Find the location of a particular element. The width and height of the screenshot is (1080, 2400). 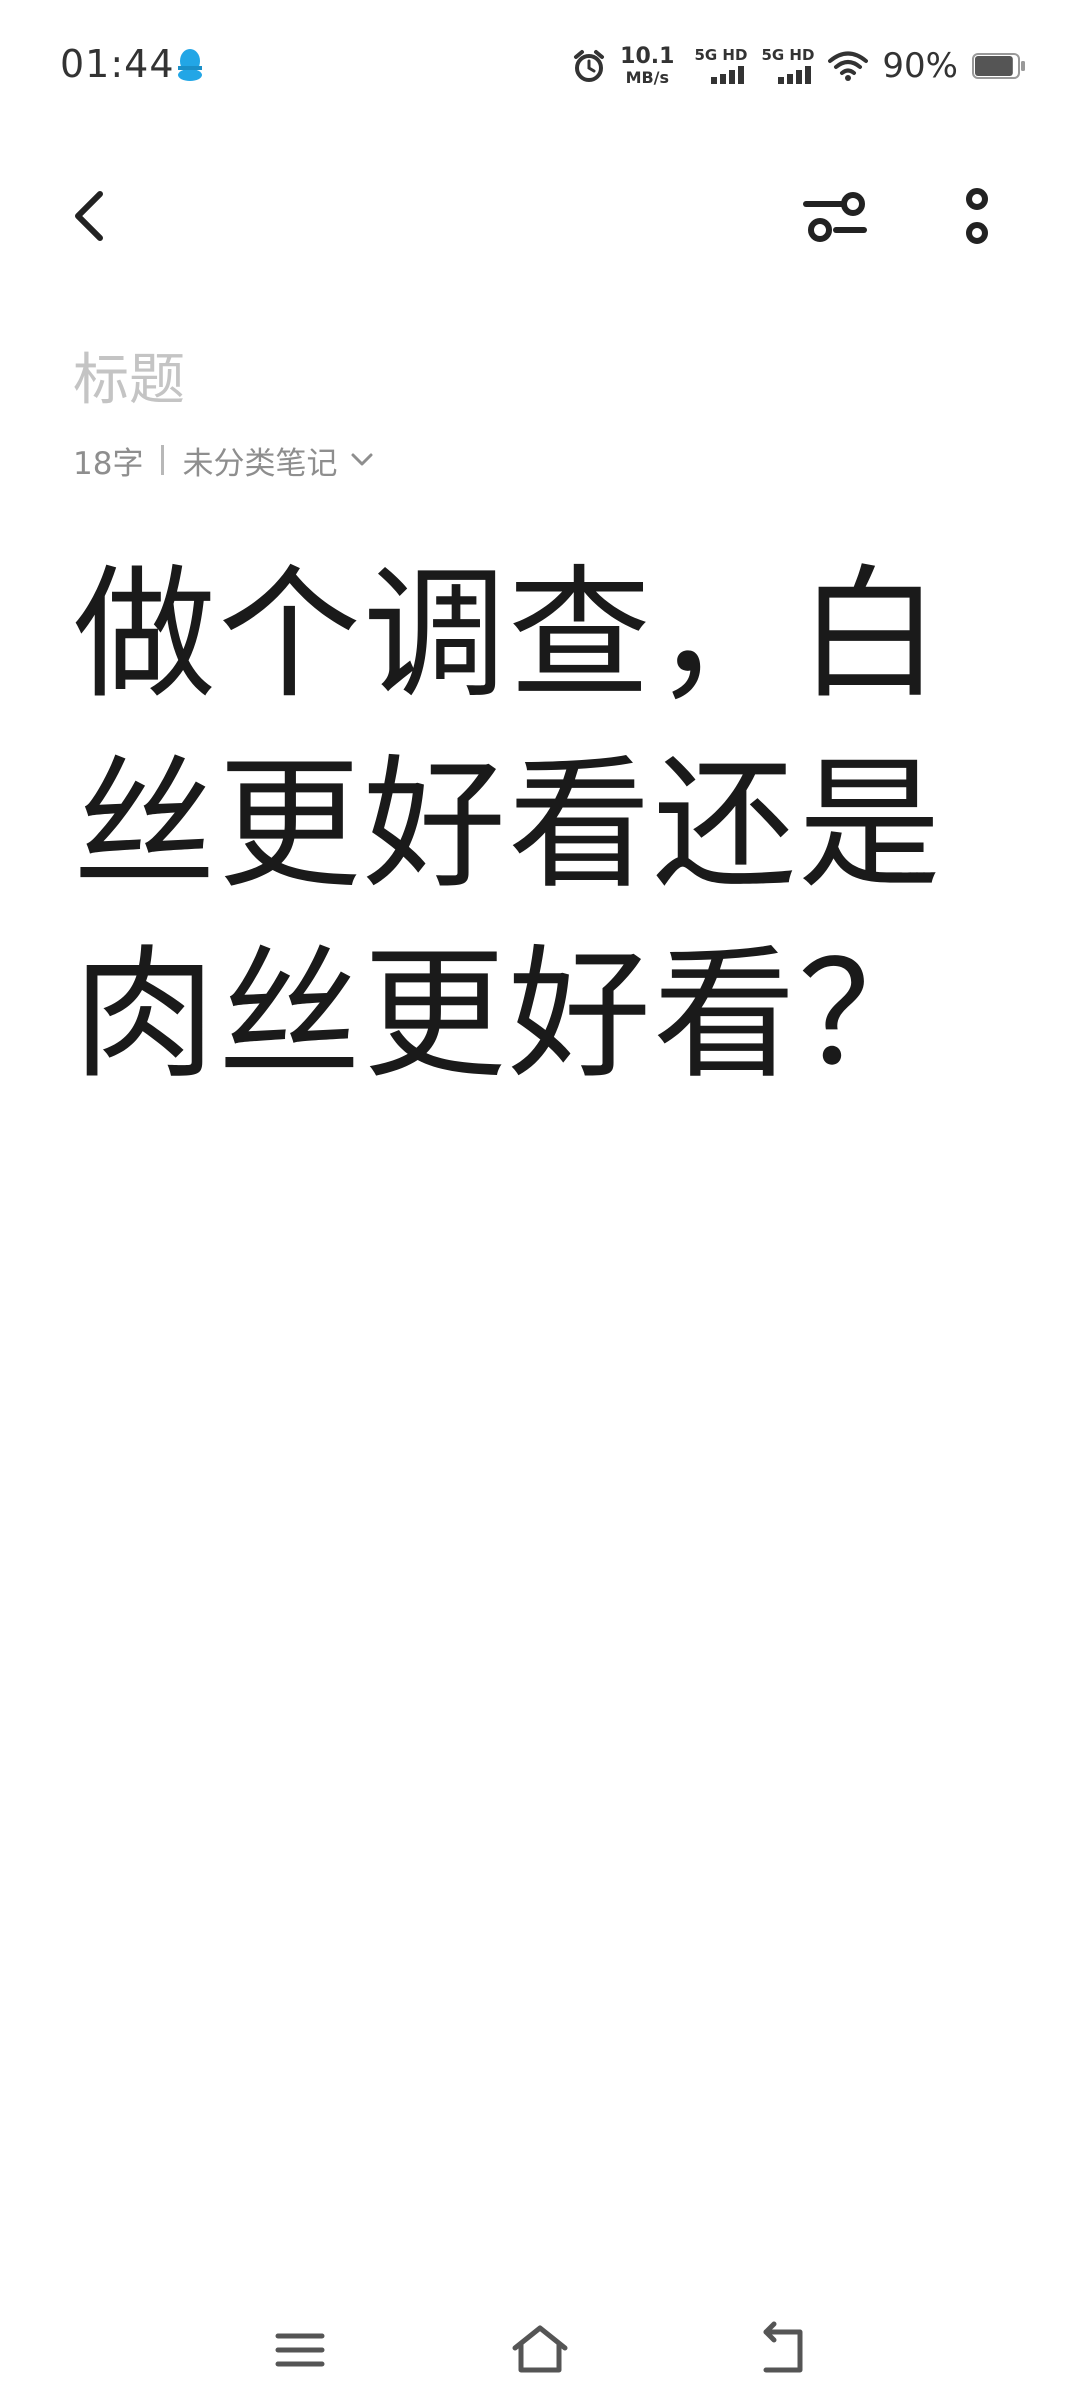

net-speed-unit: MB/s is located at coordinates (647, 77).